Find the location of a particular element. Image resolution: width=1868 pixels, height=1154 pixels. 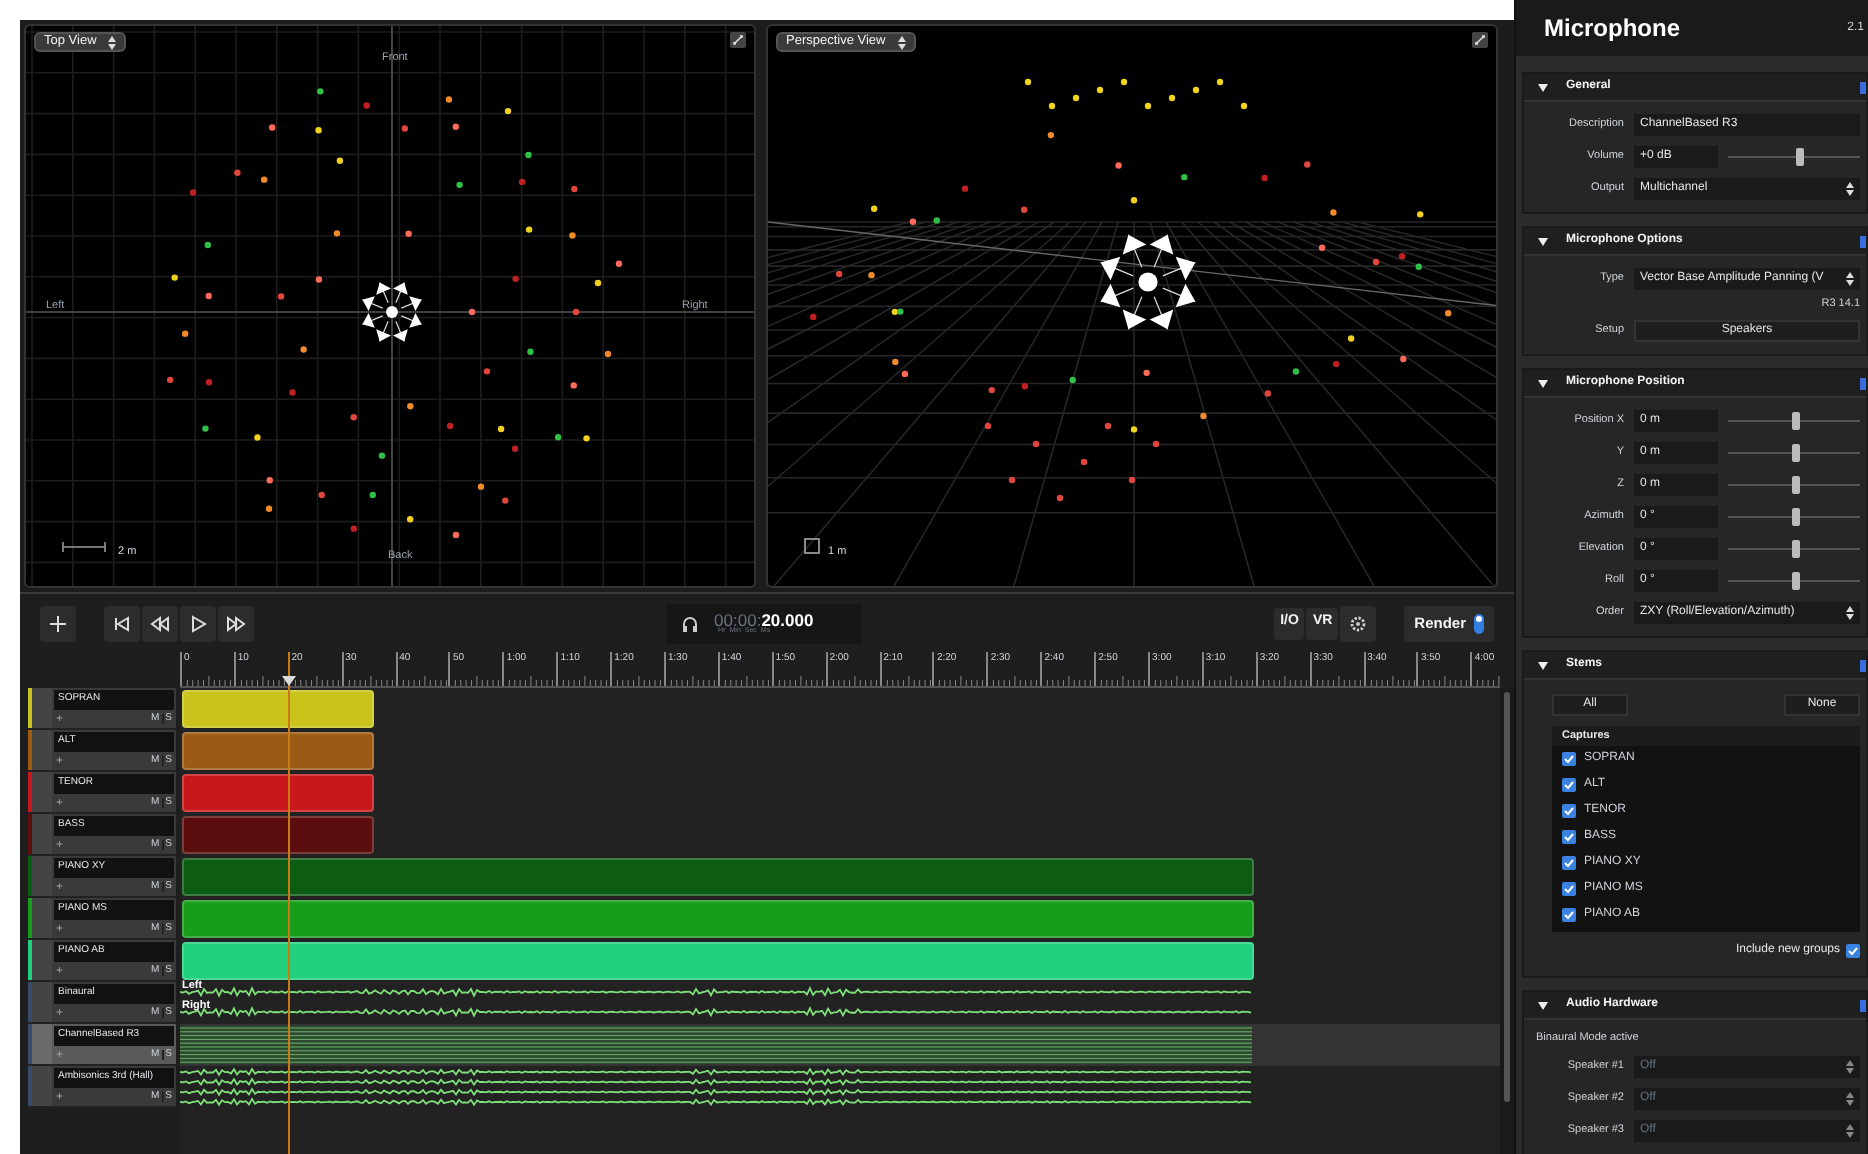

fast-forward-icon is located at coordinates (236, 623).